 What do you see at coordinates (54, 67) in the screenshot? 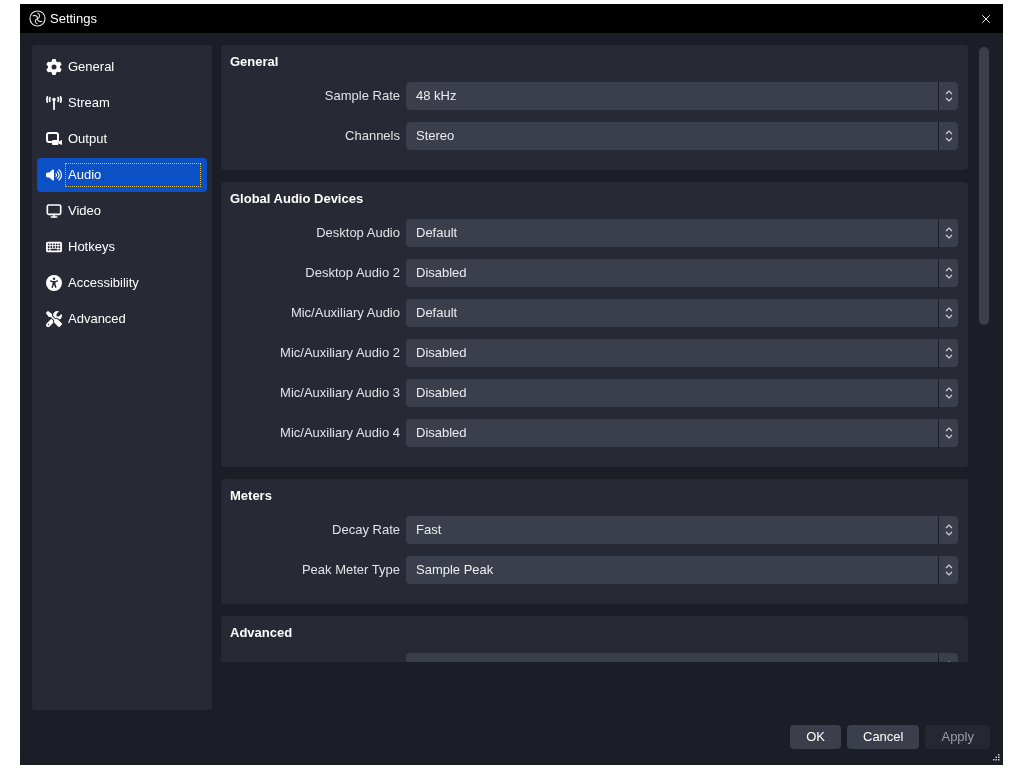
I see `gear-icon` at bounding box center [54, 67].